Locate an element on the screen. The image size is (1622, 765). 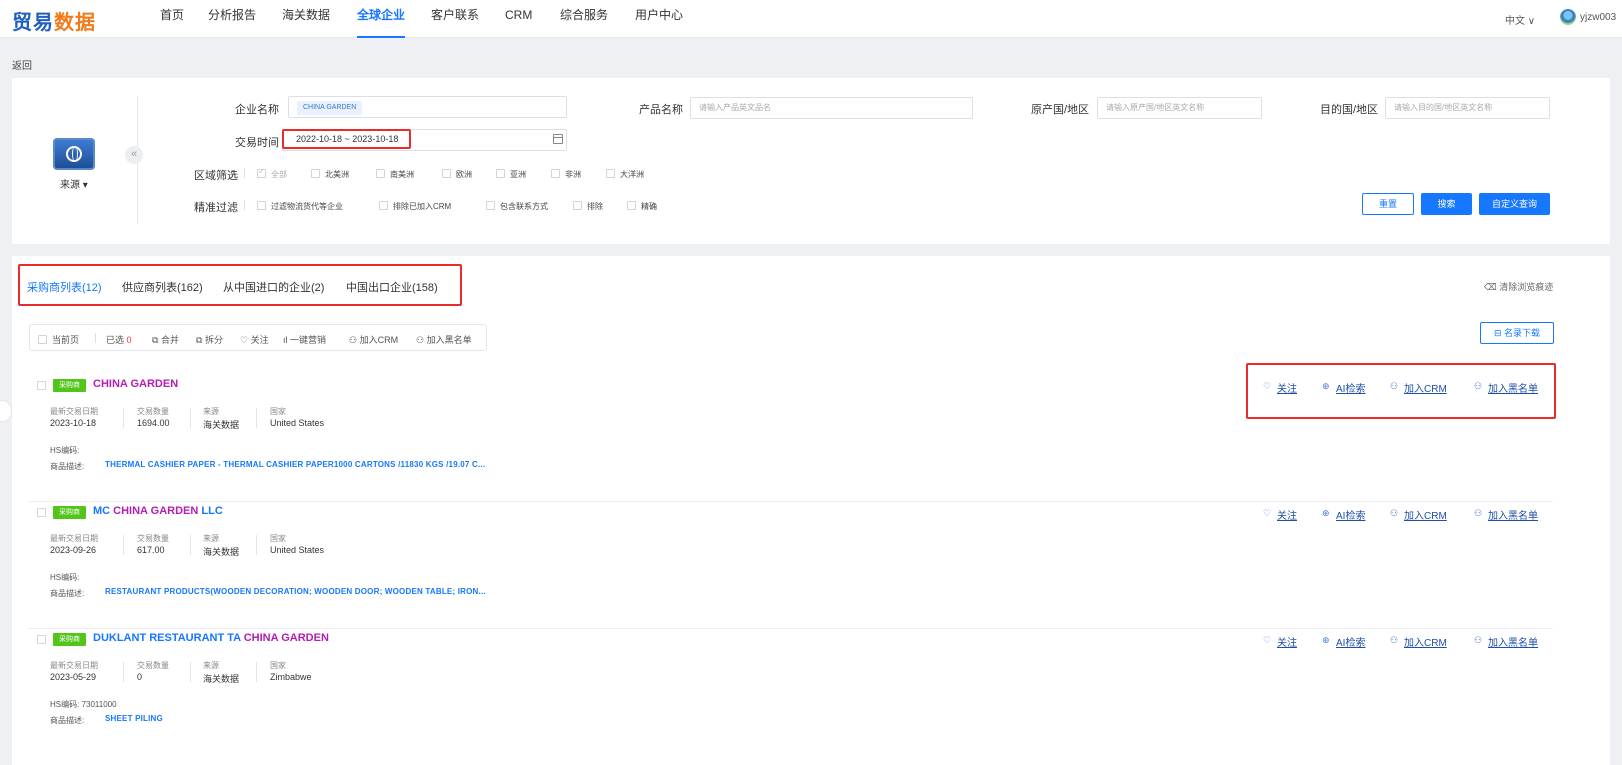
company-name-link: DUKLANT RESTAURANT TA CHINA GARDEN is located at coordinates (211, 638).